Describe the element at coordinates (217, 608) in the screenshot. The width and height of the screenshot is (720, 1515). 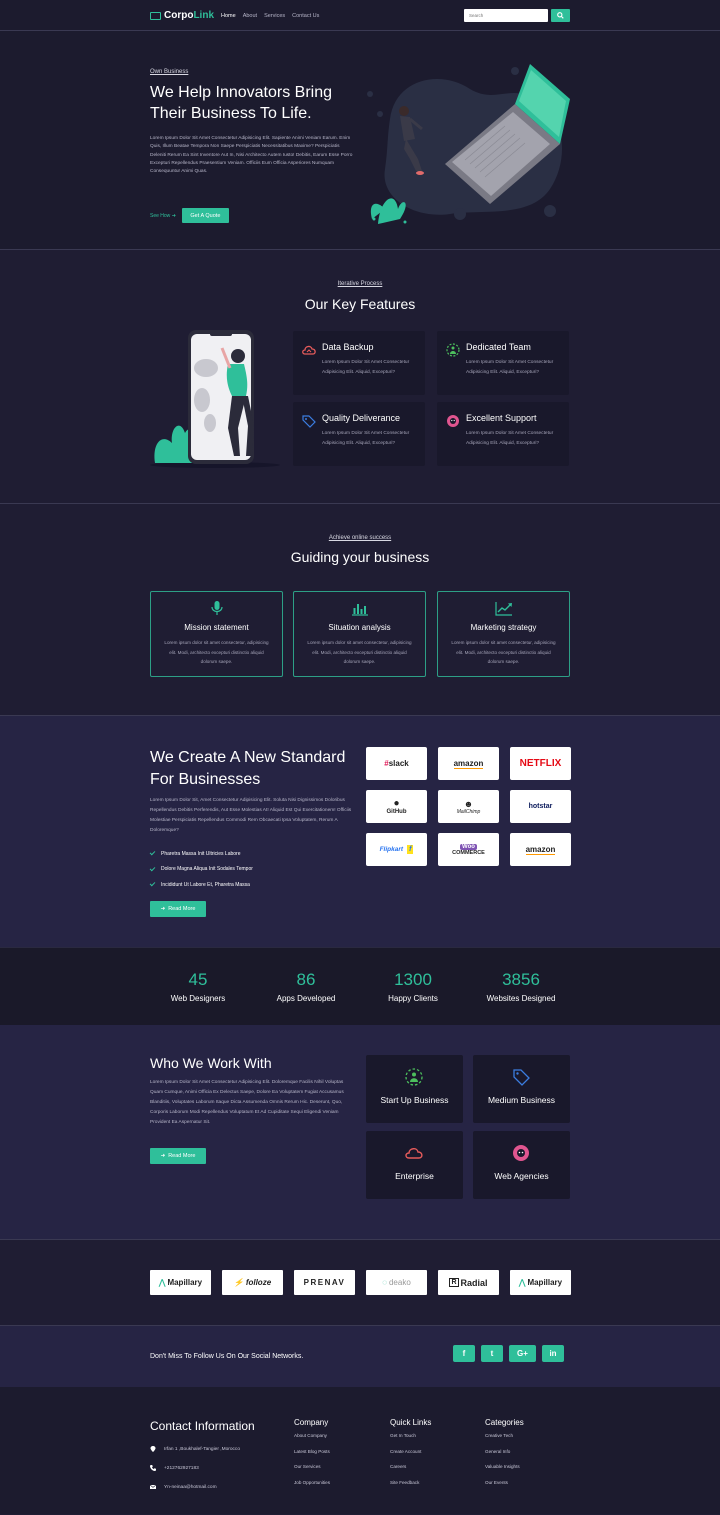
I see `microphone-icon` at that location.